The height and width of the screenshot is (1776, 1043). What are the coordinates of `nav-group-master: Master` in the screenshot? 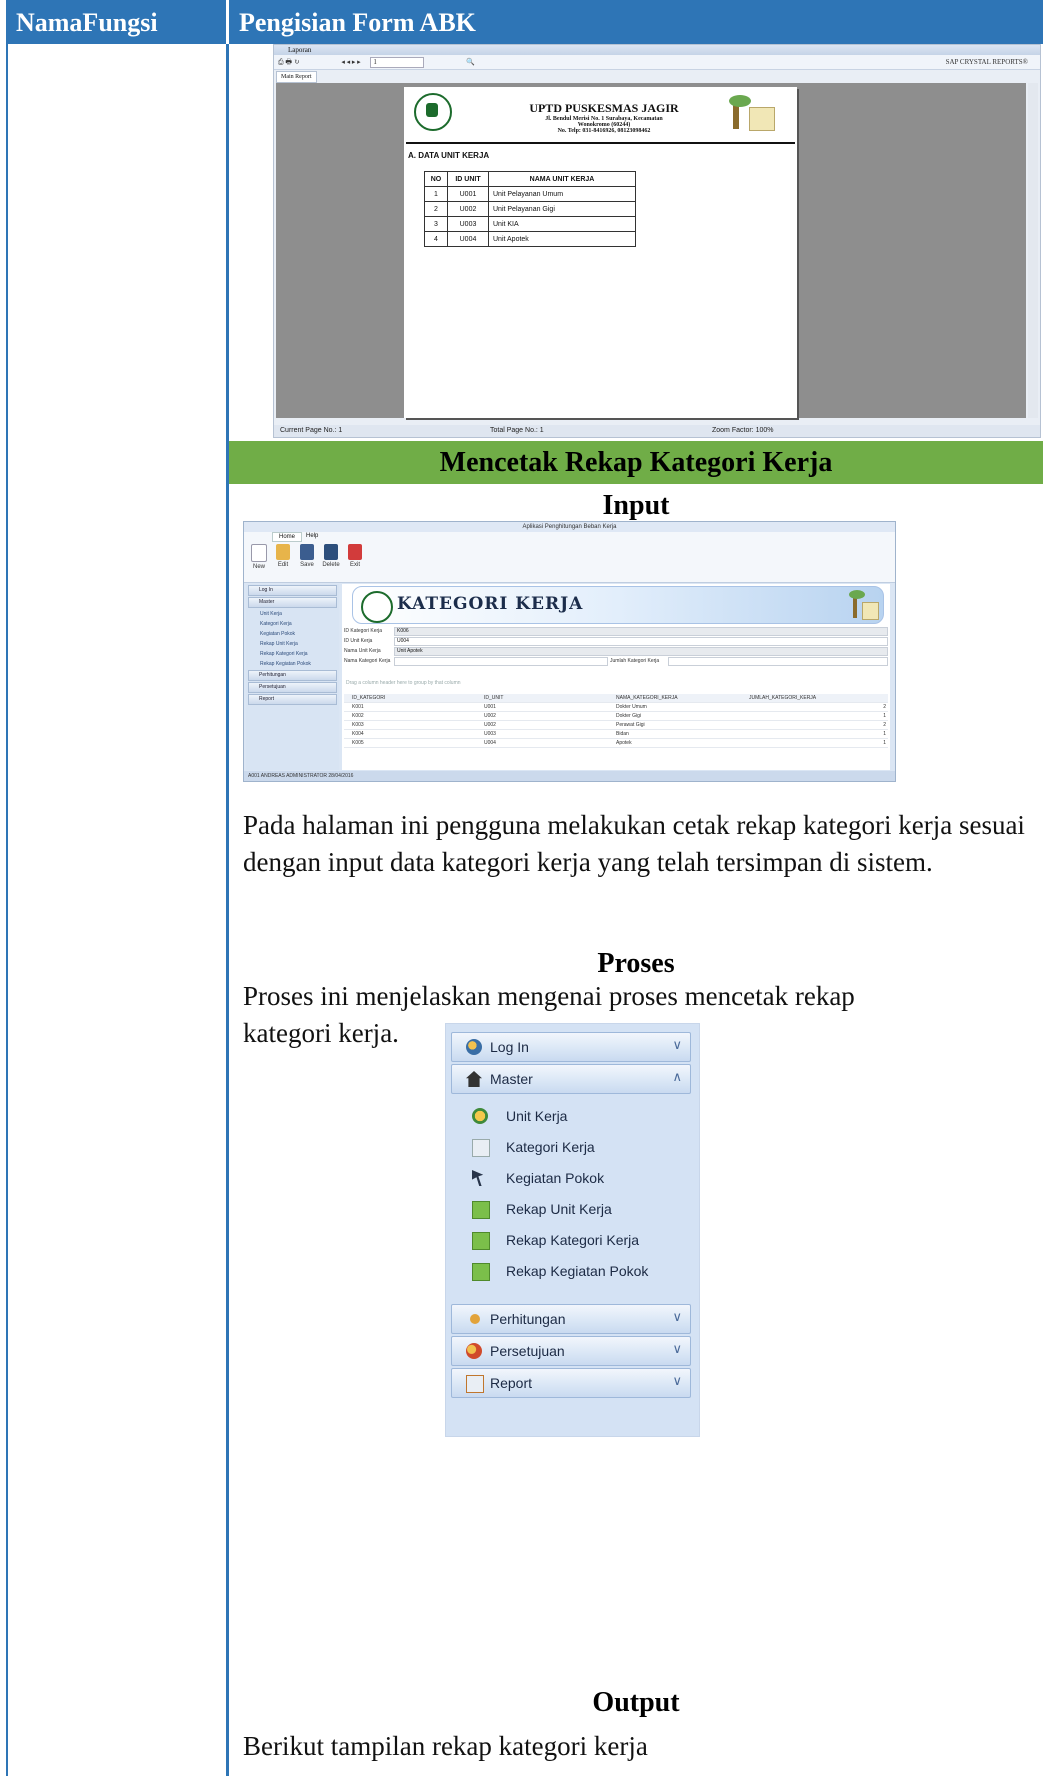 It's located at (292, 602).